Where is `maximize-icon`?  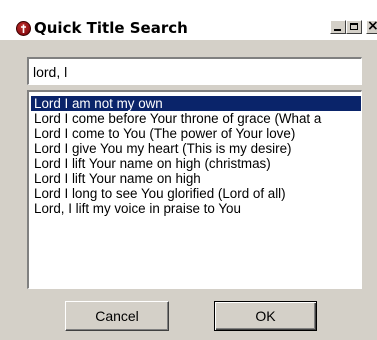 maximize-icon is located at coordinates (354, 26).